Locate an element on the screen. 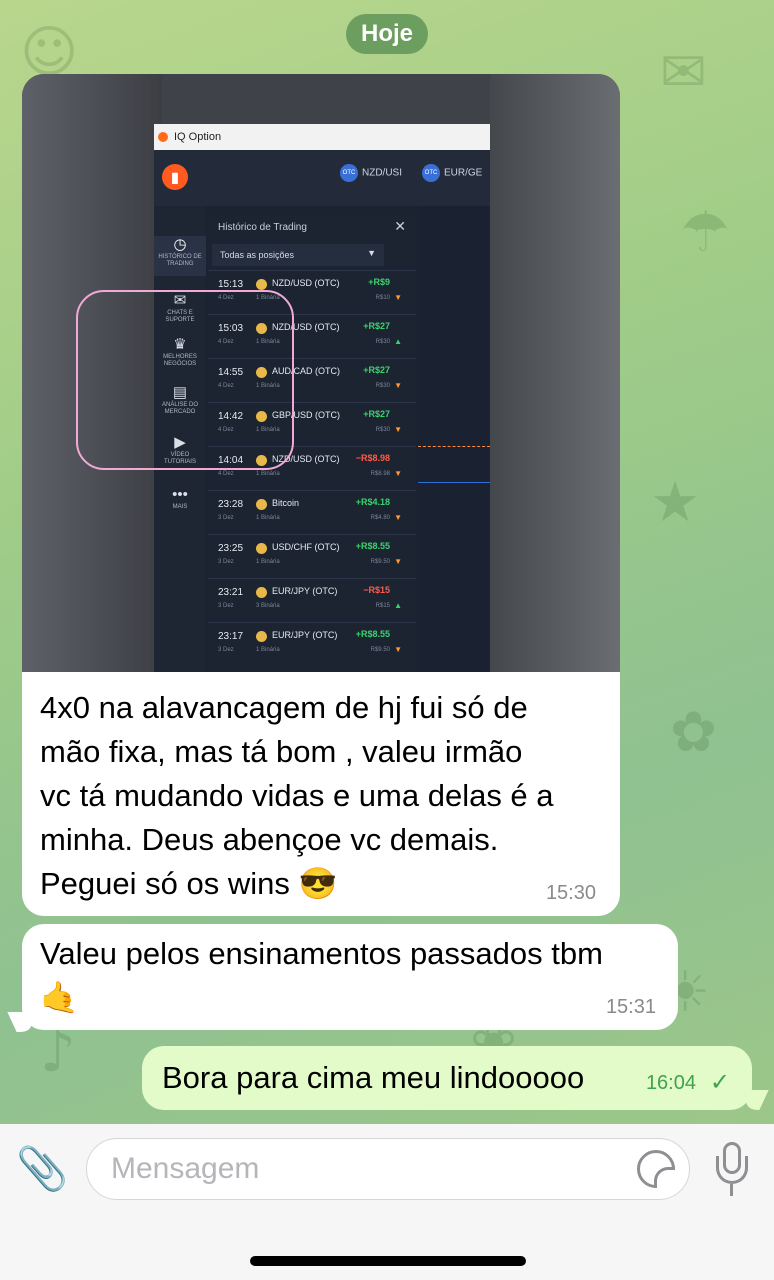  trade-time: 23:28 is located at coordinates (231, 504).